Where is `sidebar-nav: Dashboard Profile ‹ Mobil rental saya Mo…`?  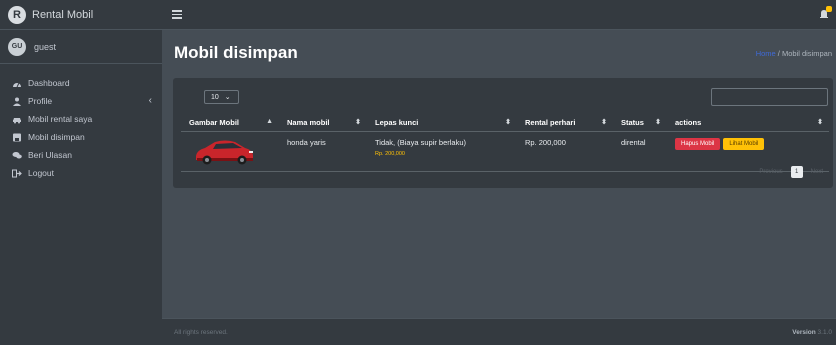 sidebar-nav: Dashboard Profile ‹ Mobil rental saya Mo… is located at coordinates (81, 123).